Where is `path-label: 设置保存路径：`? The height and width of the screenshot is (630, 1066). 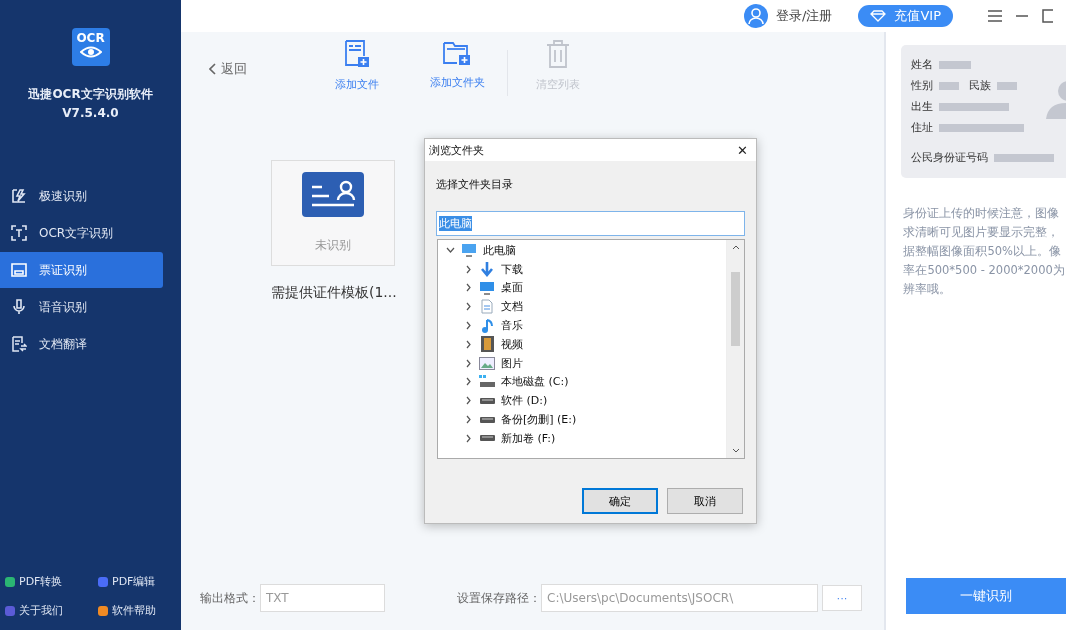
path-label: 设置保存路径： is located at coordinates (499, 598).